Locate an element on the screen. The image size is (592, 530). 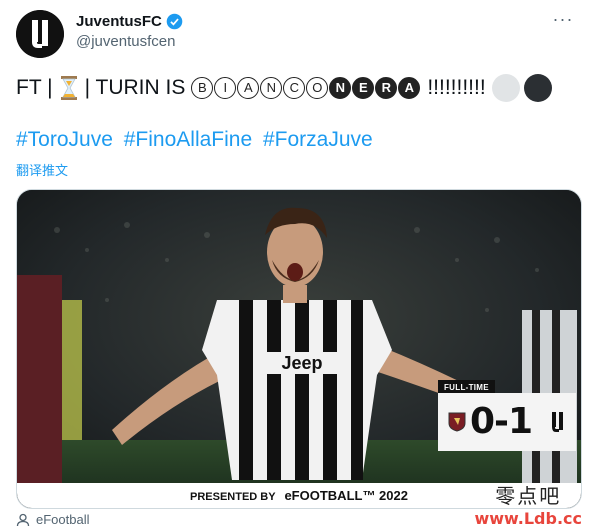
display-name: JuventusFC is located at coordinates (129, 21).